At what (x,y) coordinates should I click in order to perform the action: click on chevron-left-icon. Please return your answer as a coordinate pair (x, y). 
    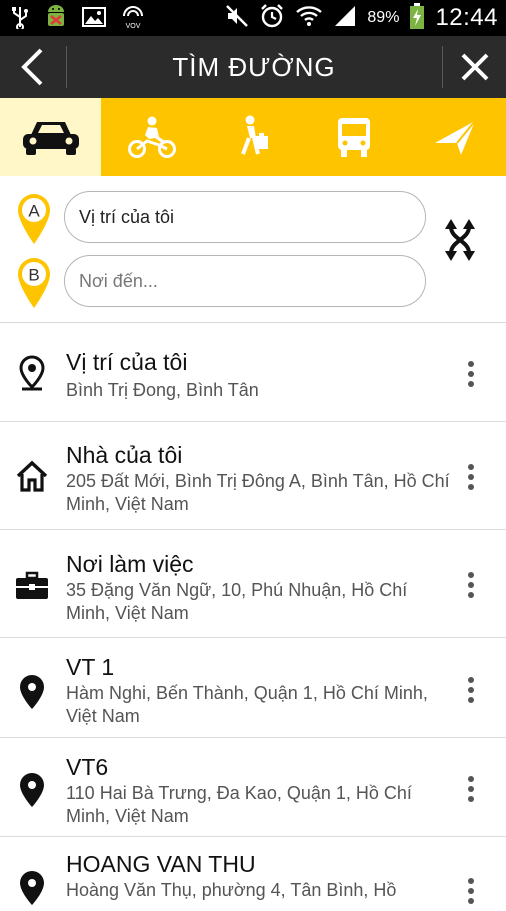
    Looking at the image, I should click on (32, 67).